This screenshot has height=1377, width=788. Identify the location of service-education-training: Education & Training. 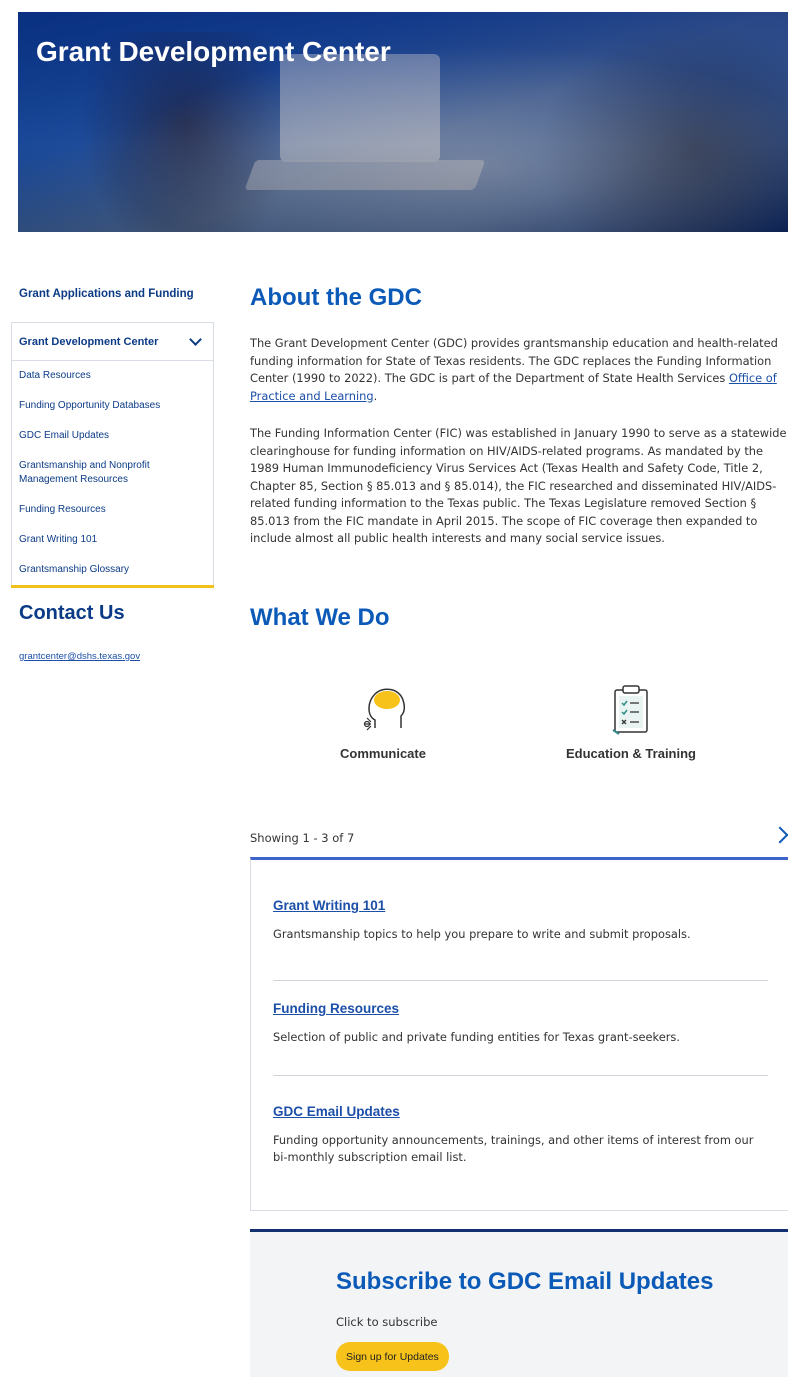
(631, 722).